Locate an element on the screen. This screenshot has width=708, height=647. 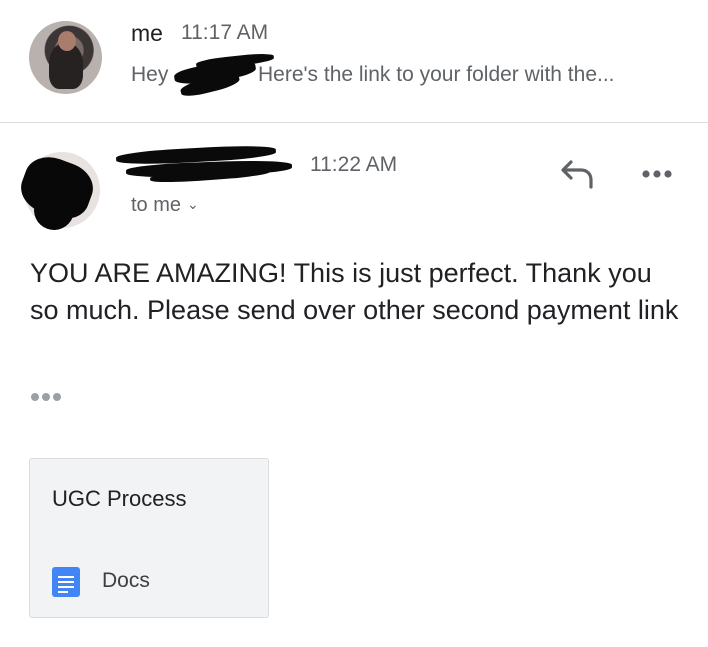
message-time: 11:17 AM is located at coordinates (225, 32).